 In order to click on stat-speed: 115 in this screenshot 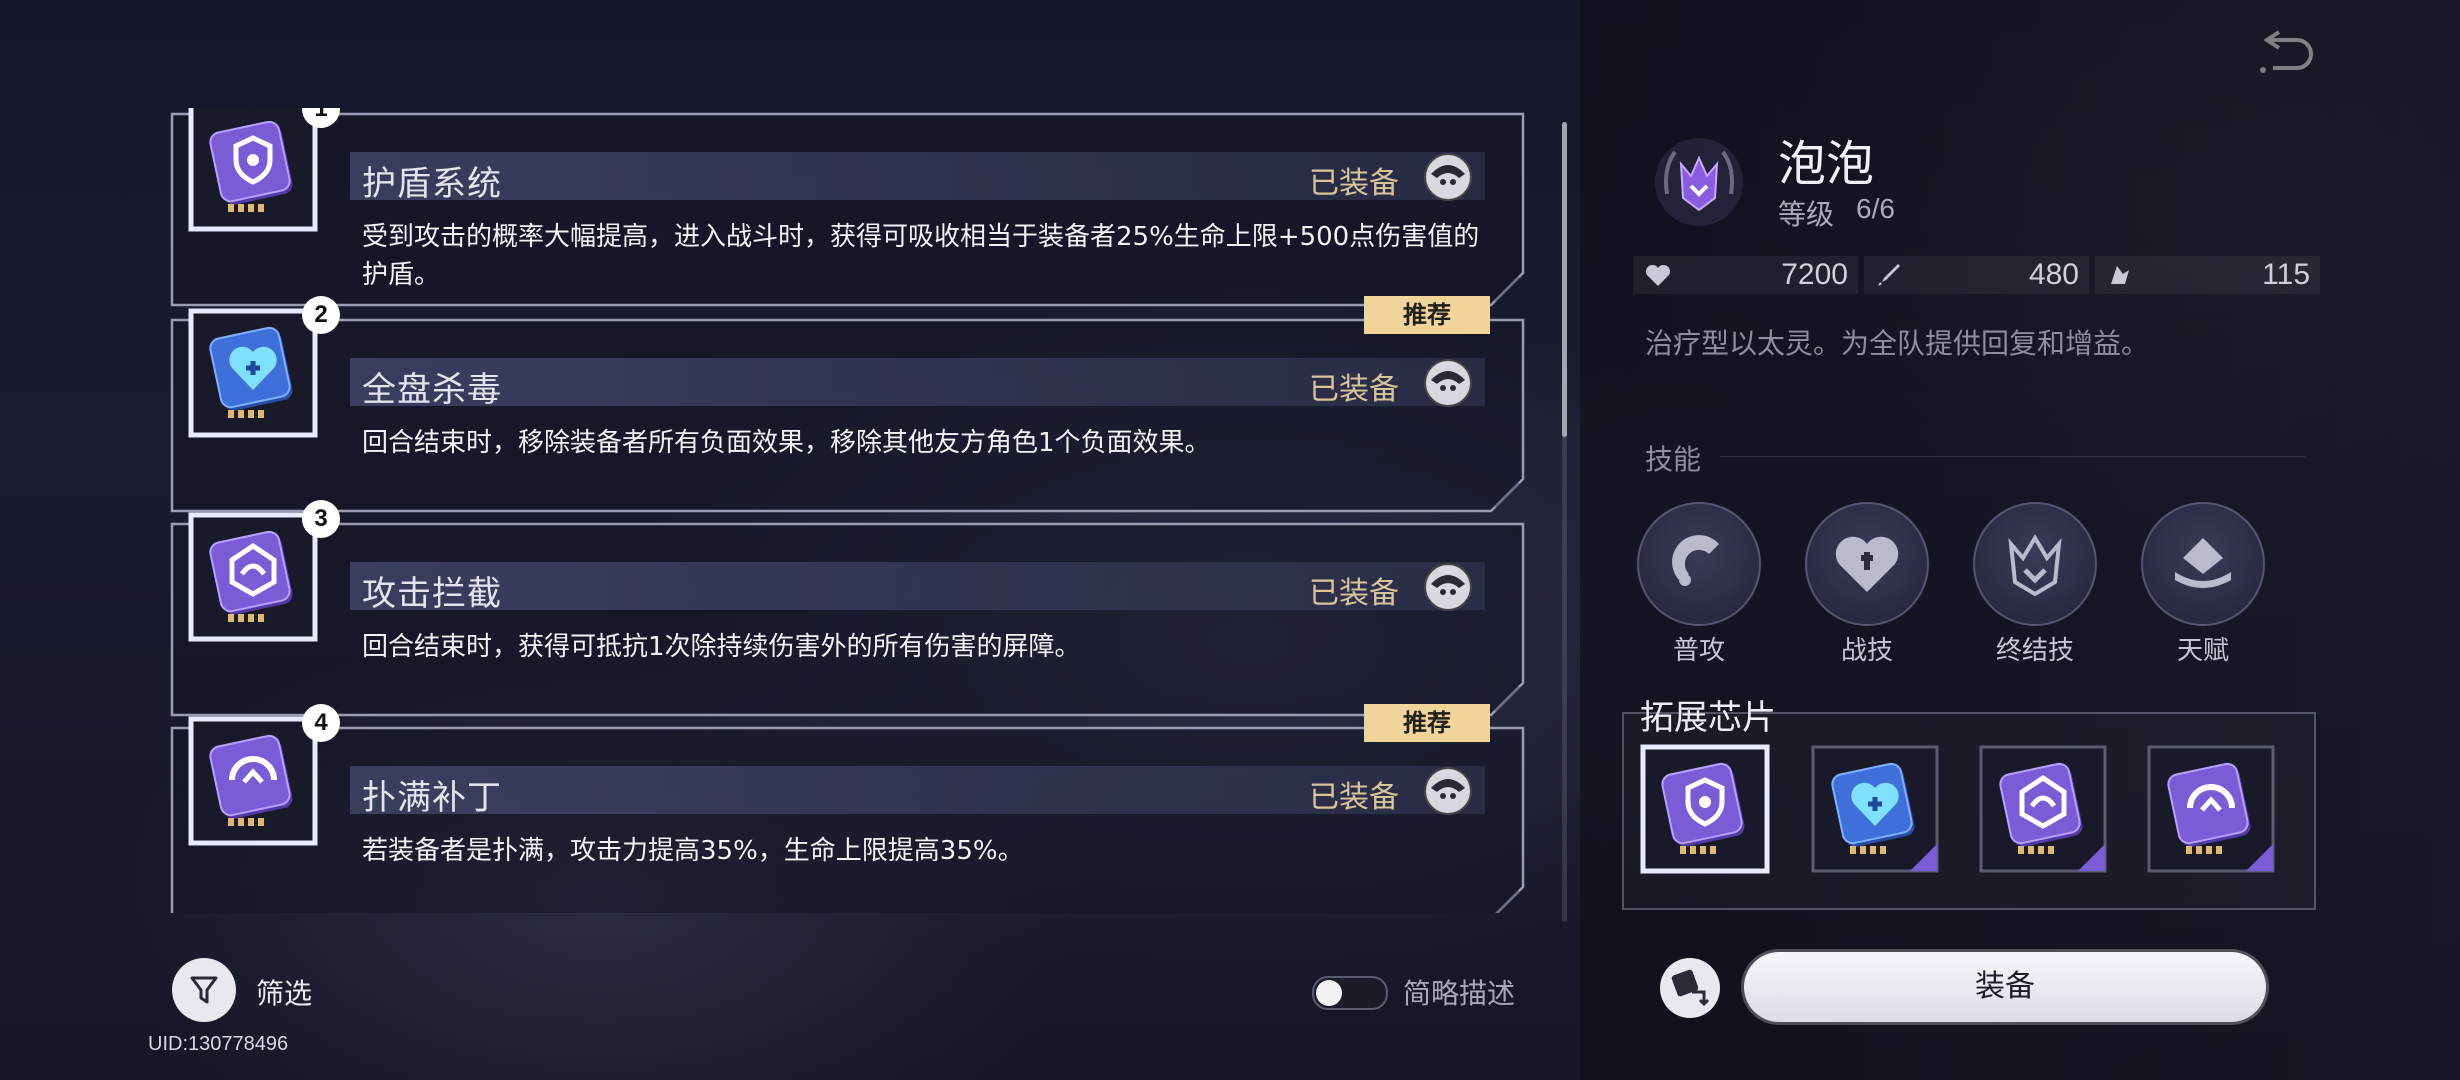, I will do `click(2207, 275)`.